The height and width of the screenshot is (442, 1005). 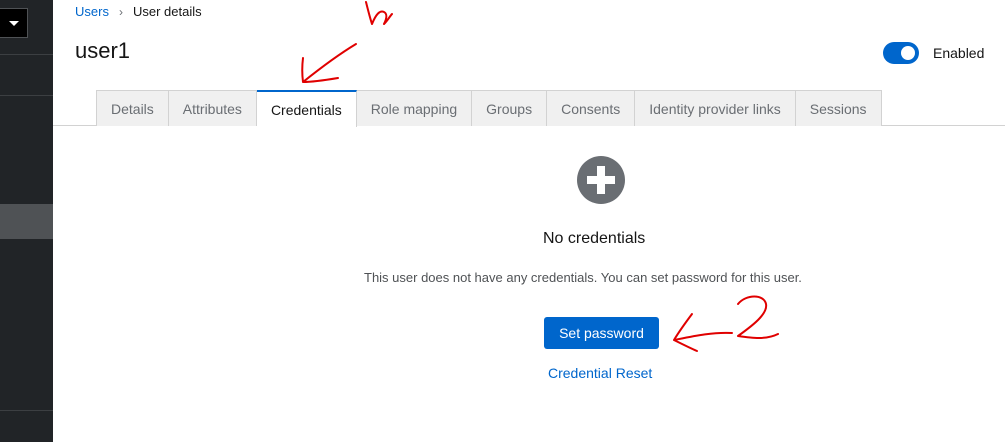 I want to click on sidebar-dropdown-toggle, so click(x=14, y=23).